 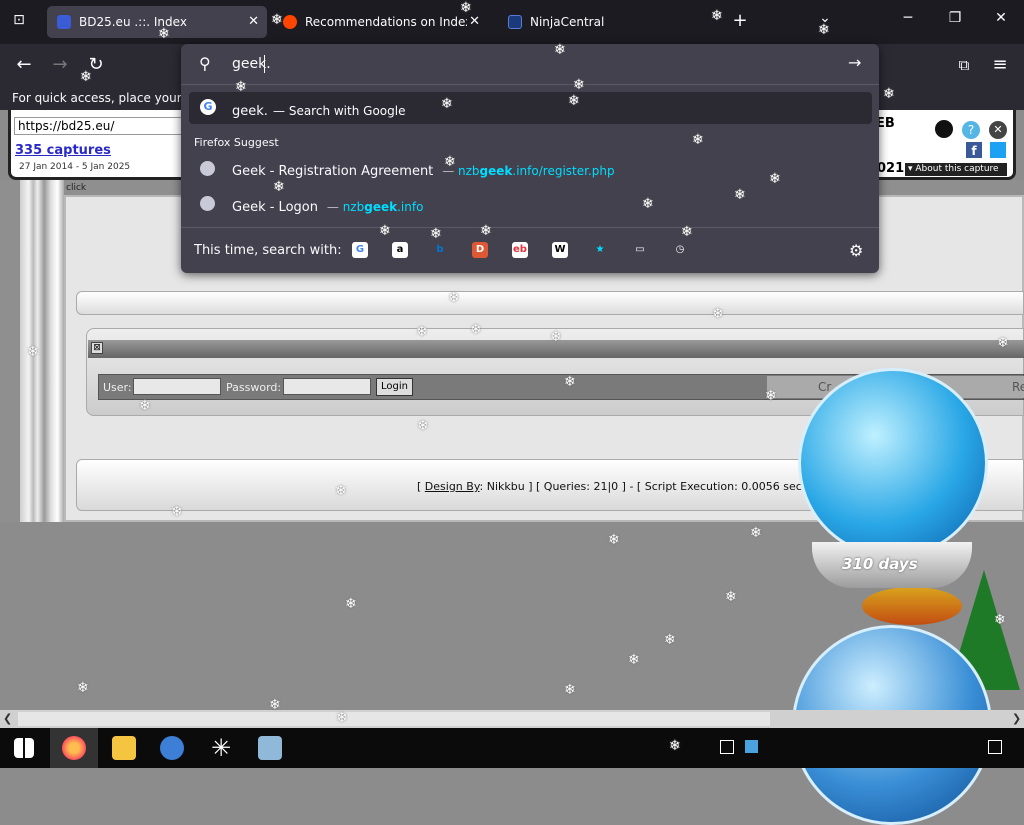 I want to click on scroll-right-icon: ❯, so click(x=1016, y=718).